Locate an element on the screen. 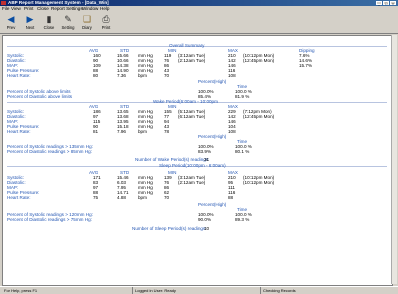 This screenshot has height=294, width=398. avg-value: 75 is located at coordinates (96, 197).